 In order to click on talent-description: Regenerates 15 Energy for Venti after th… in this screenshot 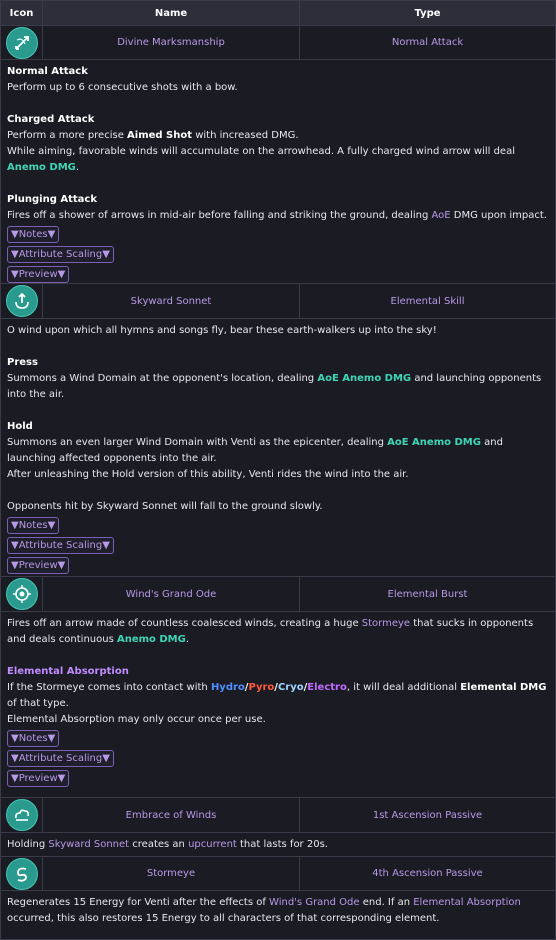, I will do `click(278, 915)`.